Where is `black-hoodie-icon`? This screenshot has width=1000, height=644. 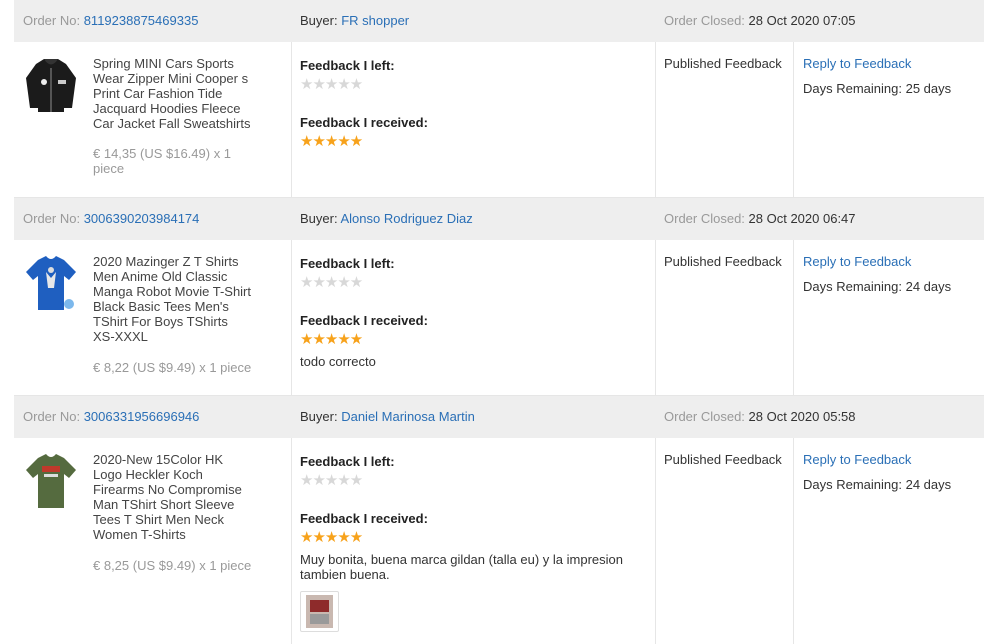
black-hoodie-icon is located at coordinates (51, 85).